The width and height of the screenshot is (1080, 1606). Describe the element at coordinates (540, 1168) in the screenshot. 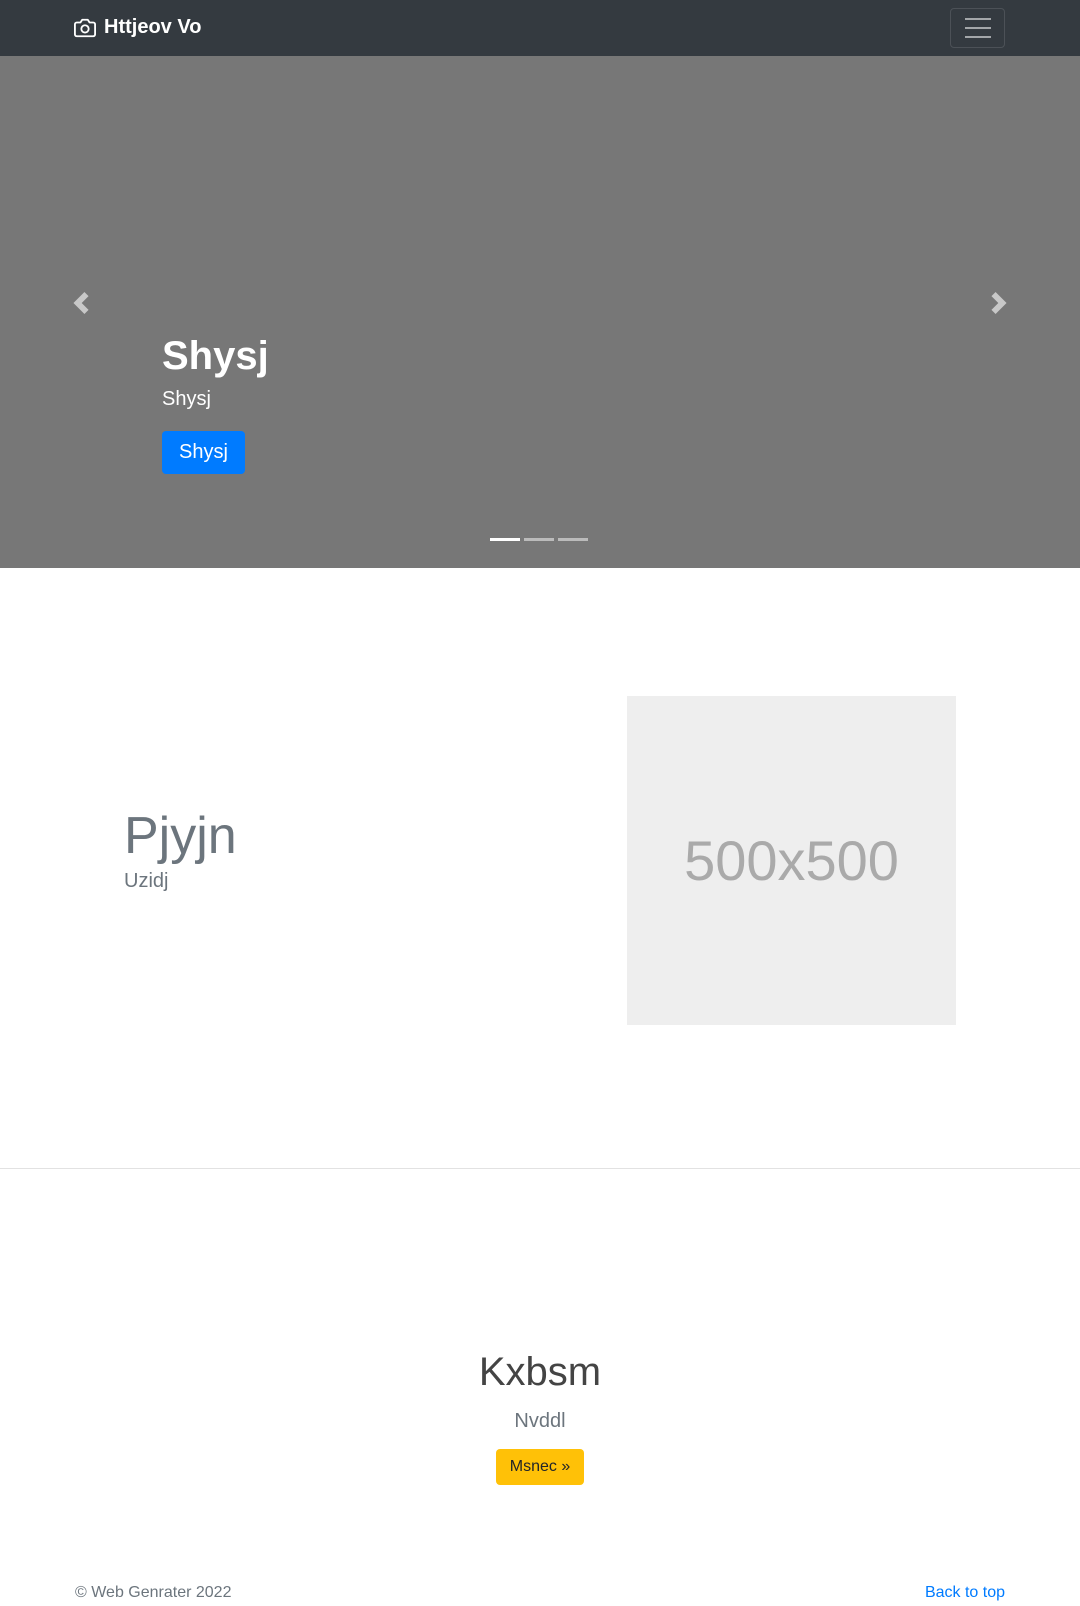

I see `featurette-divider` at that location.